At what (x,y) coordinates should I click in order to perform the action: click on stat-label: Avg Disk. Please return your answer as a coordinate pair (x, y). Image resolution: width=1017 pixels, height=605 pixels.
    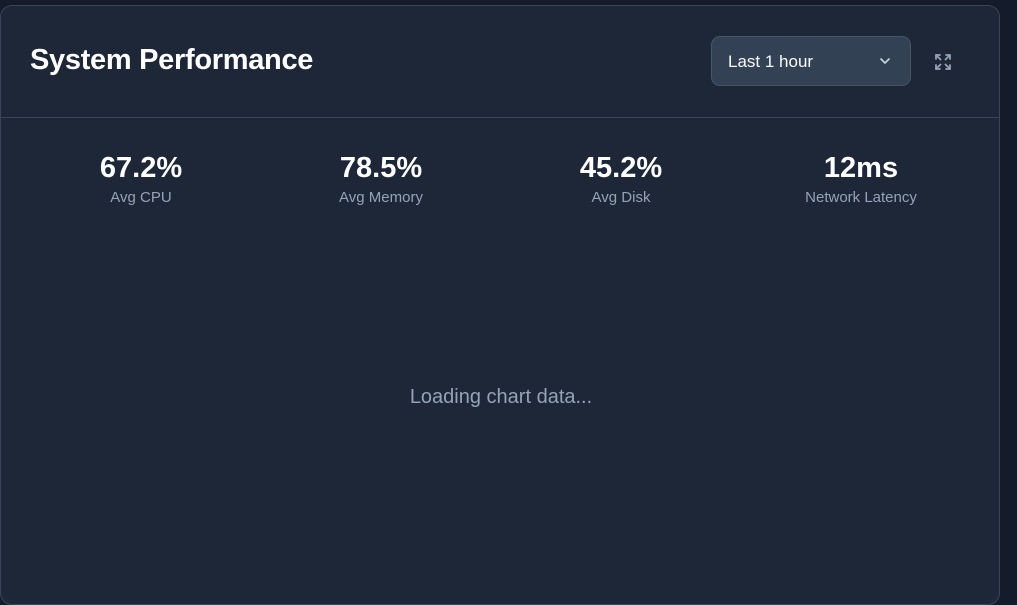
    Looking at the image, I should click on (621, 197).